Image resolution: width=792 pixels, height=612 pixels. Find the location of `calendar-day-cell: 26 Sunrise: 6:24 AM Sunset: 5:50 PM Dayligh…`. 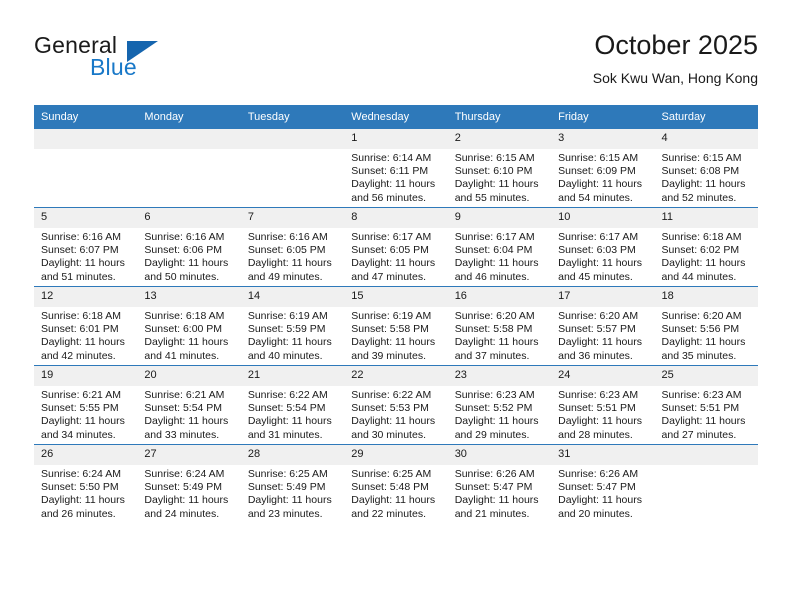

calendar-day-cell: 26 Sunrise: 6:24 AM Sunset: 5:50 PM Dayligh… is located at coordinates (86, 483).